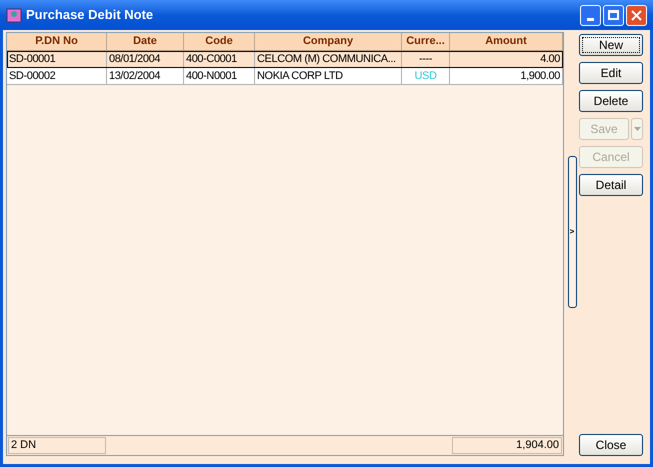  What do you see at coordinates (285, 59) in the screenshot?
I see `table-row: SD-00001 08/01/2004 400-C0001 CELCOM (M) COMMUNICA... ---- 4.00` at bounding box center [285, 59].